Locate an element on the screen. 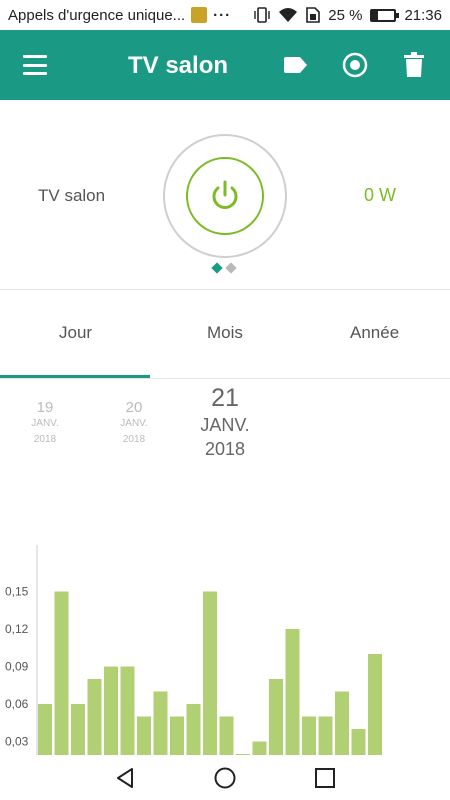  power-icon is located at coordinates (225, 194).